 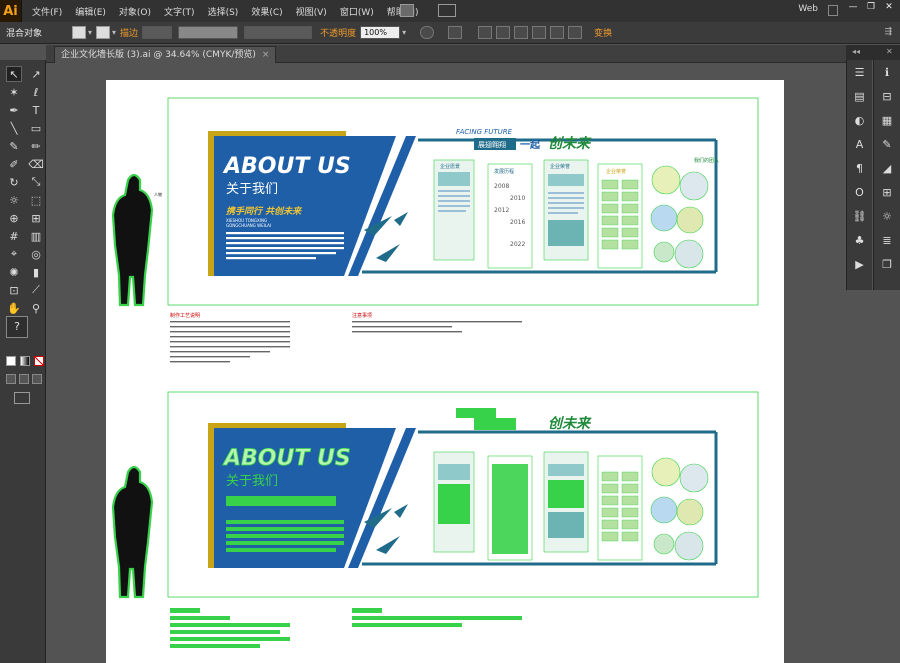 I want to click on menu-effect: 效果(C), so click(x=266, y=11).